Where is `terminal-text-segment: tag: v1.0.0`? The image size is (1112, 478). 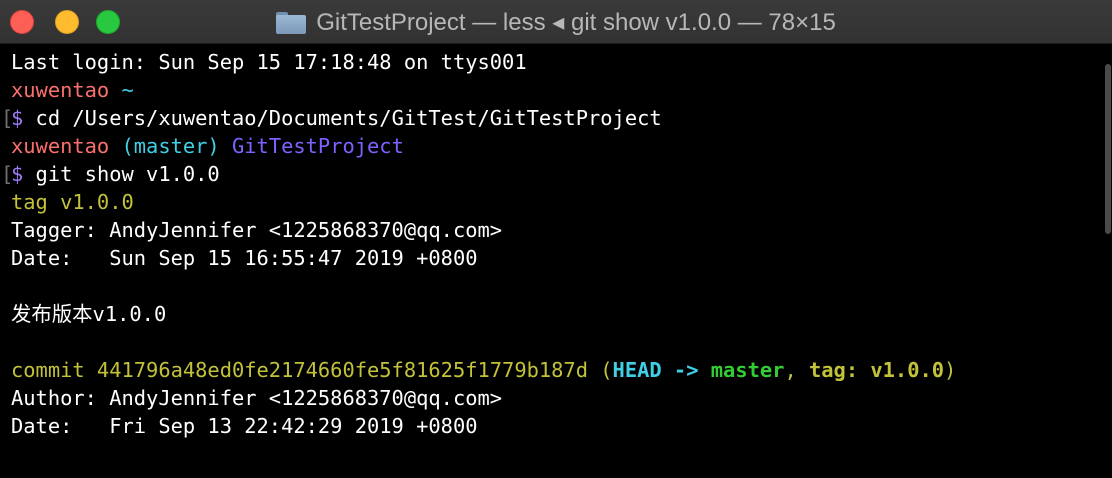
terminal-text-segment: tag: v1.0.0 is located at coordinates (877, 370).